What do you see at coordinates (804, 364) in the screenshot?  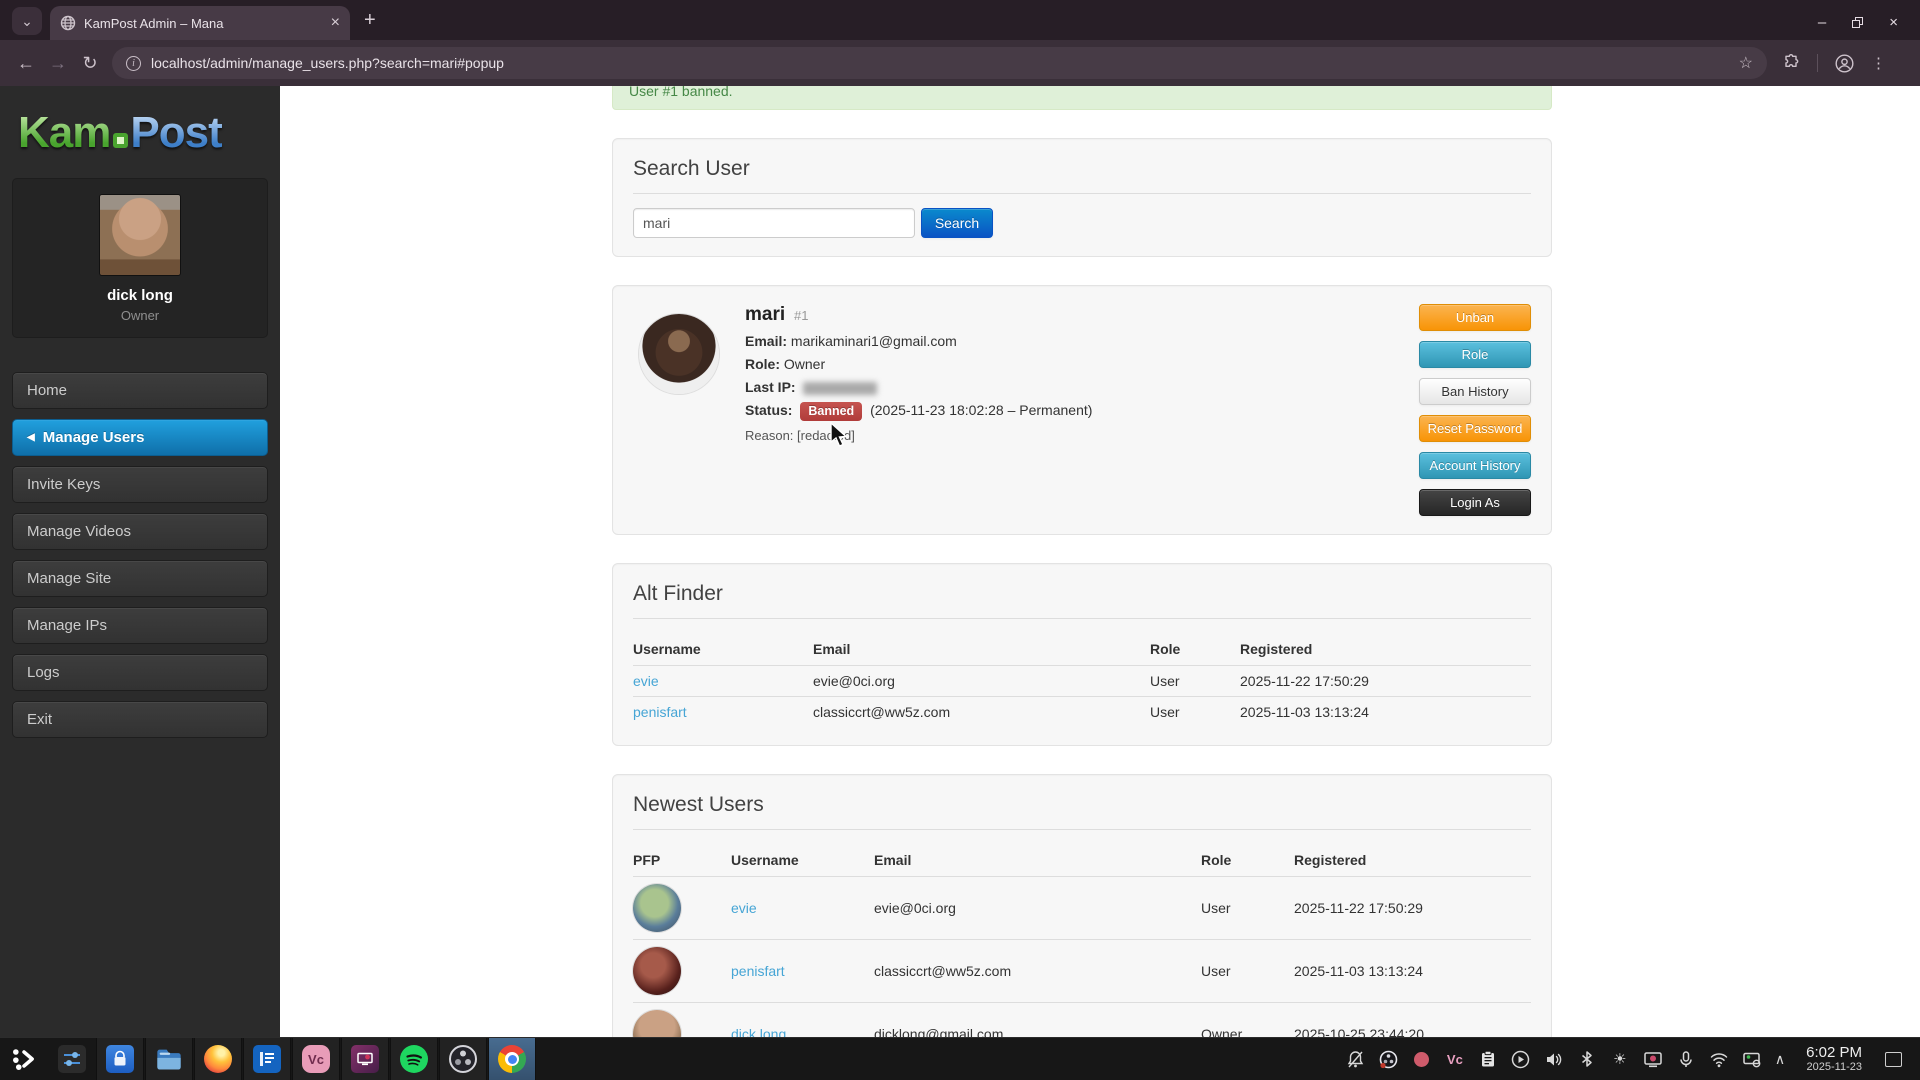 I see `role-value: Owner` at bounding box center [804, 364].